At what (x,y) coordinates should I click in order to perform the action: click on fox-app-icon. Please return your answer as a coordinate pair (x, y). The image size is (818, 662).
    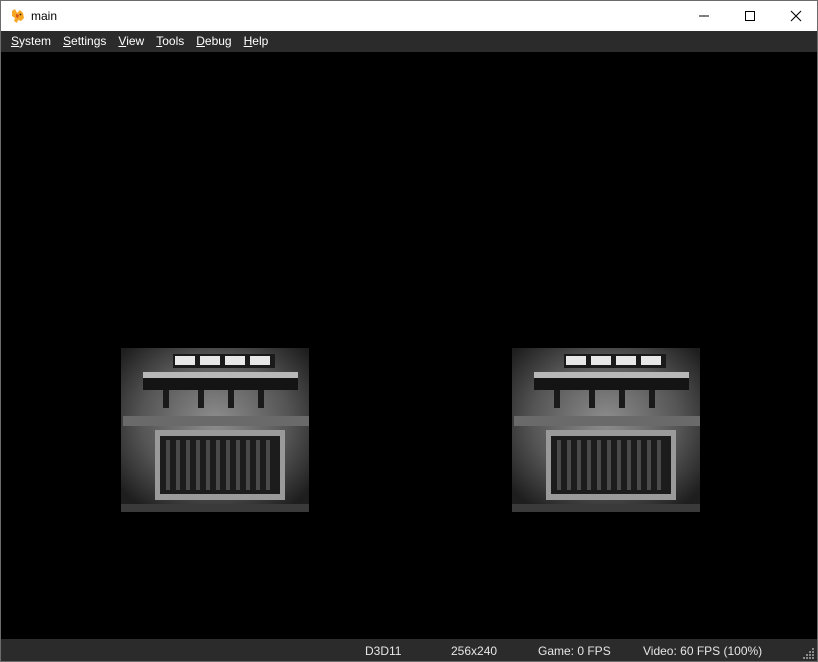
    Looking at the image, I should click on (18, 16).